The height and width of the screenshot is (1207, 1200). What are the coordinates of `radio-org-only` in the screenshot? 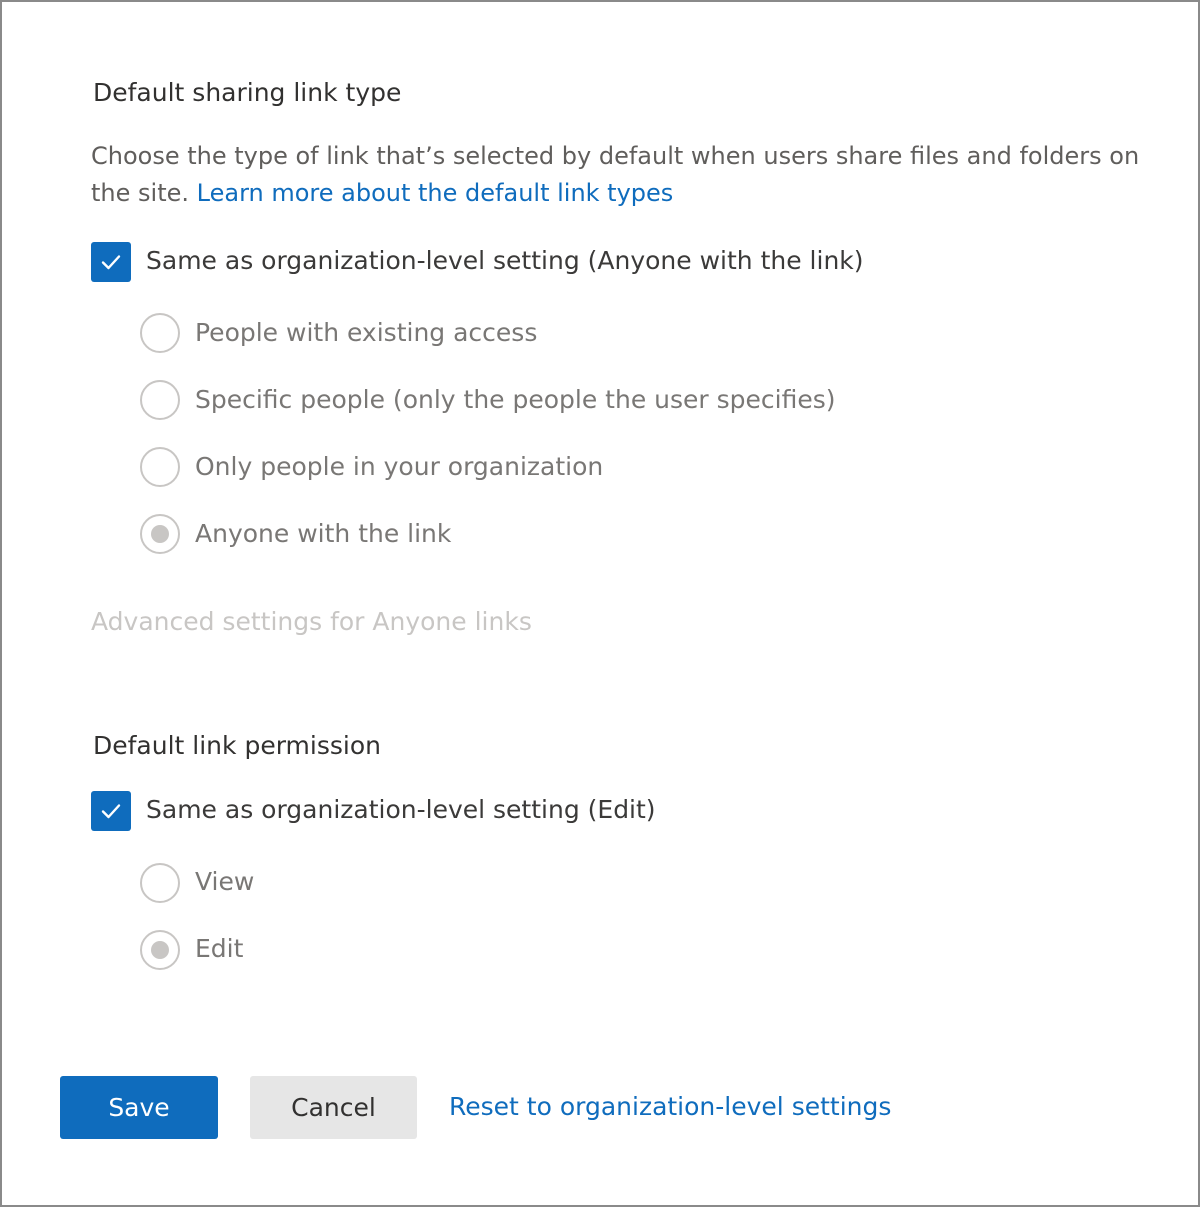 It's located at (160, 467).